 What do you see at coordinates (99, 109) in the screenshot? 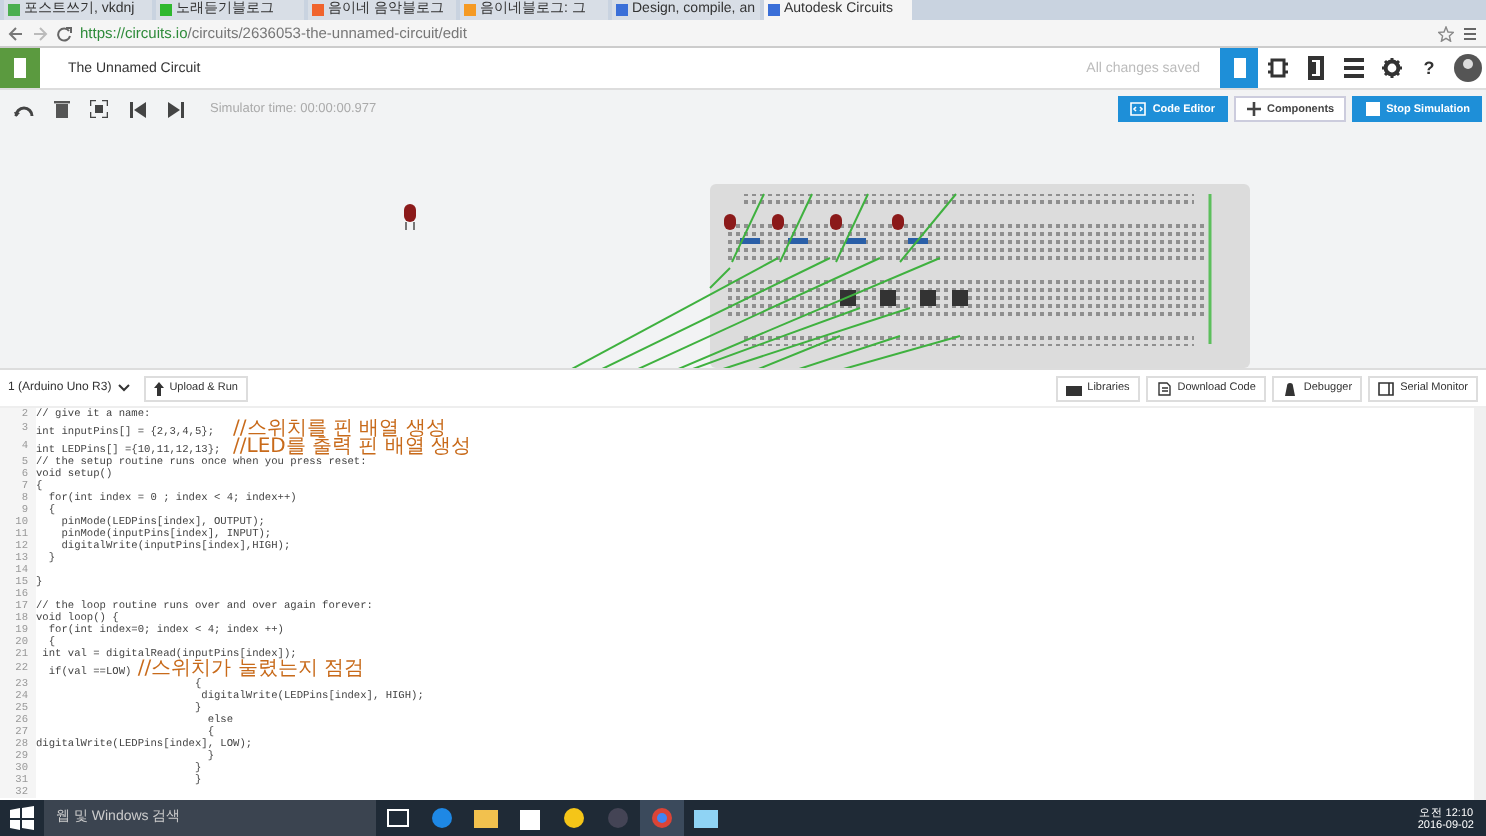
I see `fit-icon` at bounding box center [99, 109].